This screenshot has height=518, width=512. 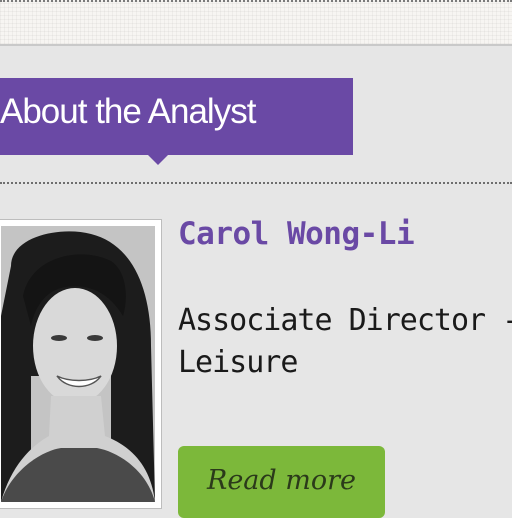 I want to click on analyst-name: Carol Wong-Li, so click(x=296, y=234).